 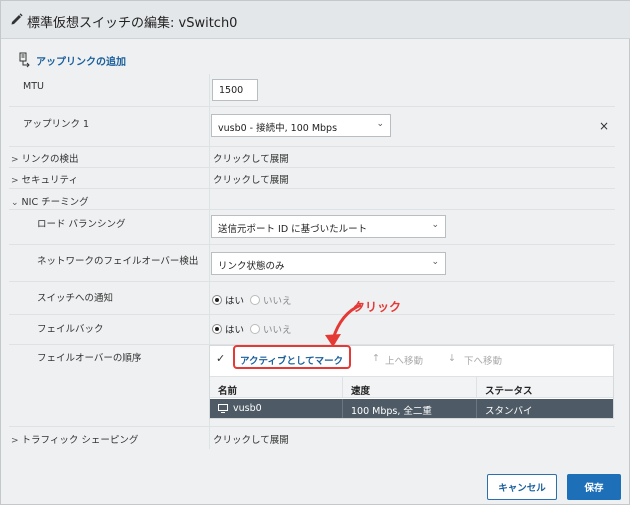 I want to click on column-header-speed: 速度, so click(x=410, y=387).